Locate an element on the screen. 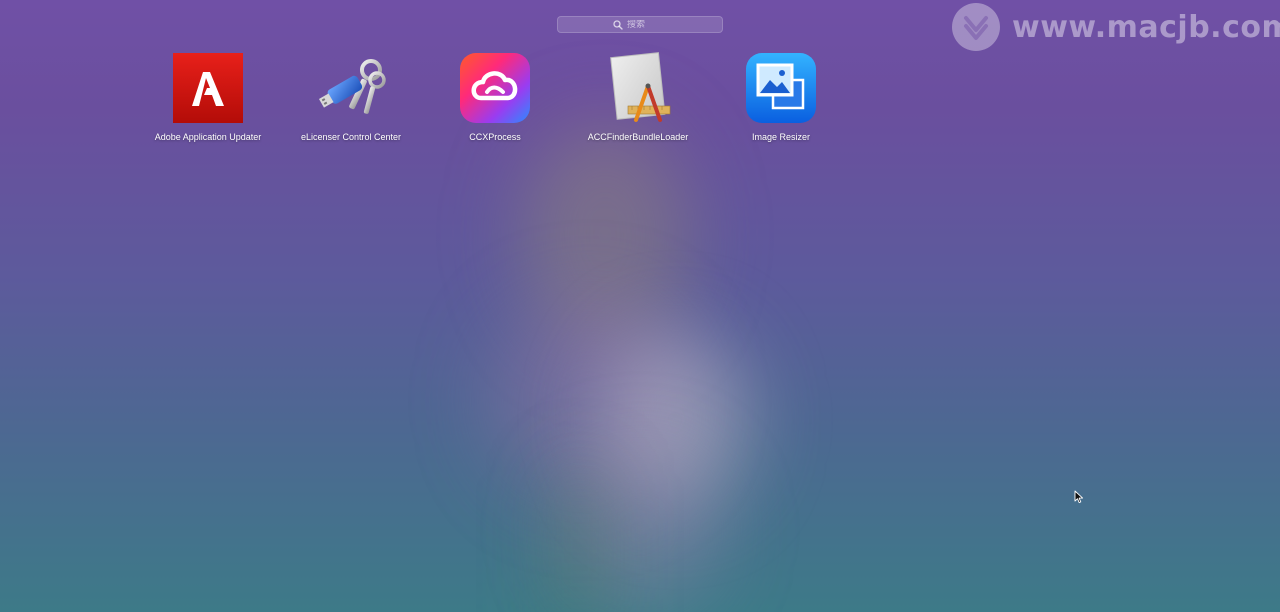 This screenshot has height=612, width=1280. magnifier-icon is located at coordinates (618, 24).